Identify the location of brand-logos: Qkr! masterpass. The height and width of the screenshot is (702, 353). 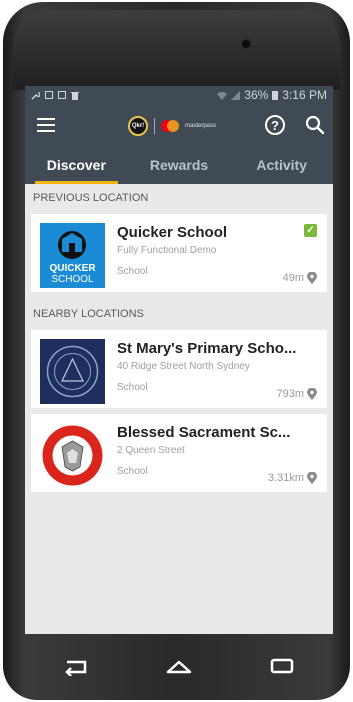
(172, 126).